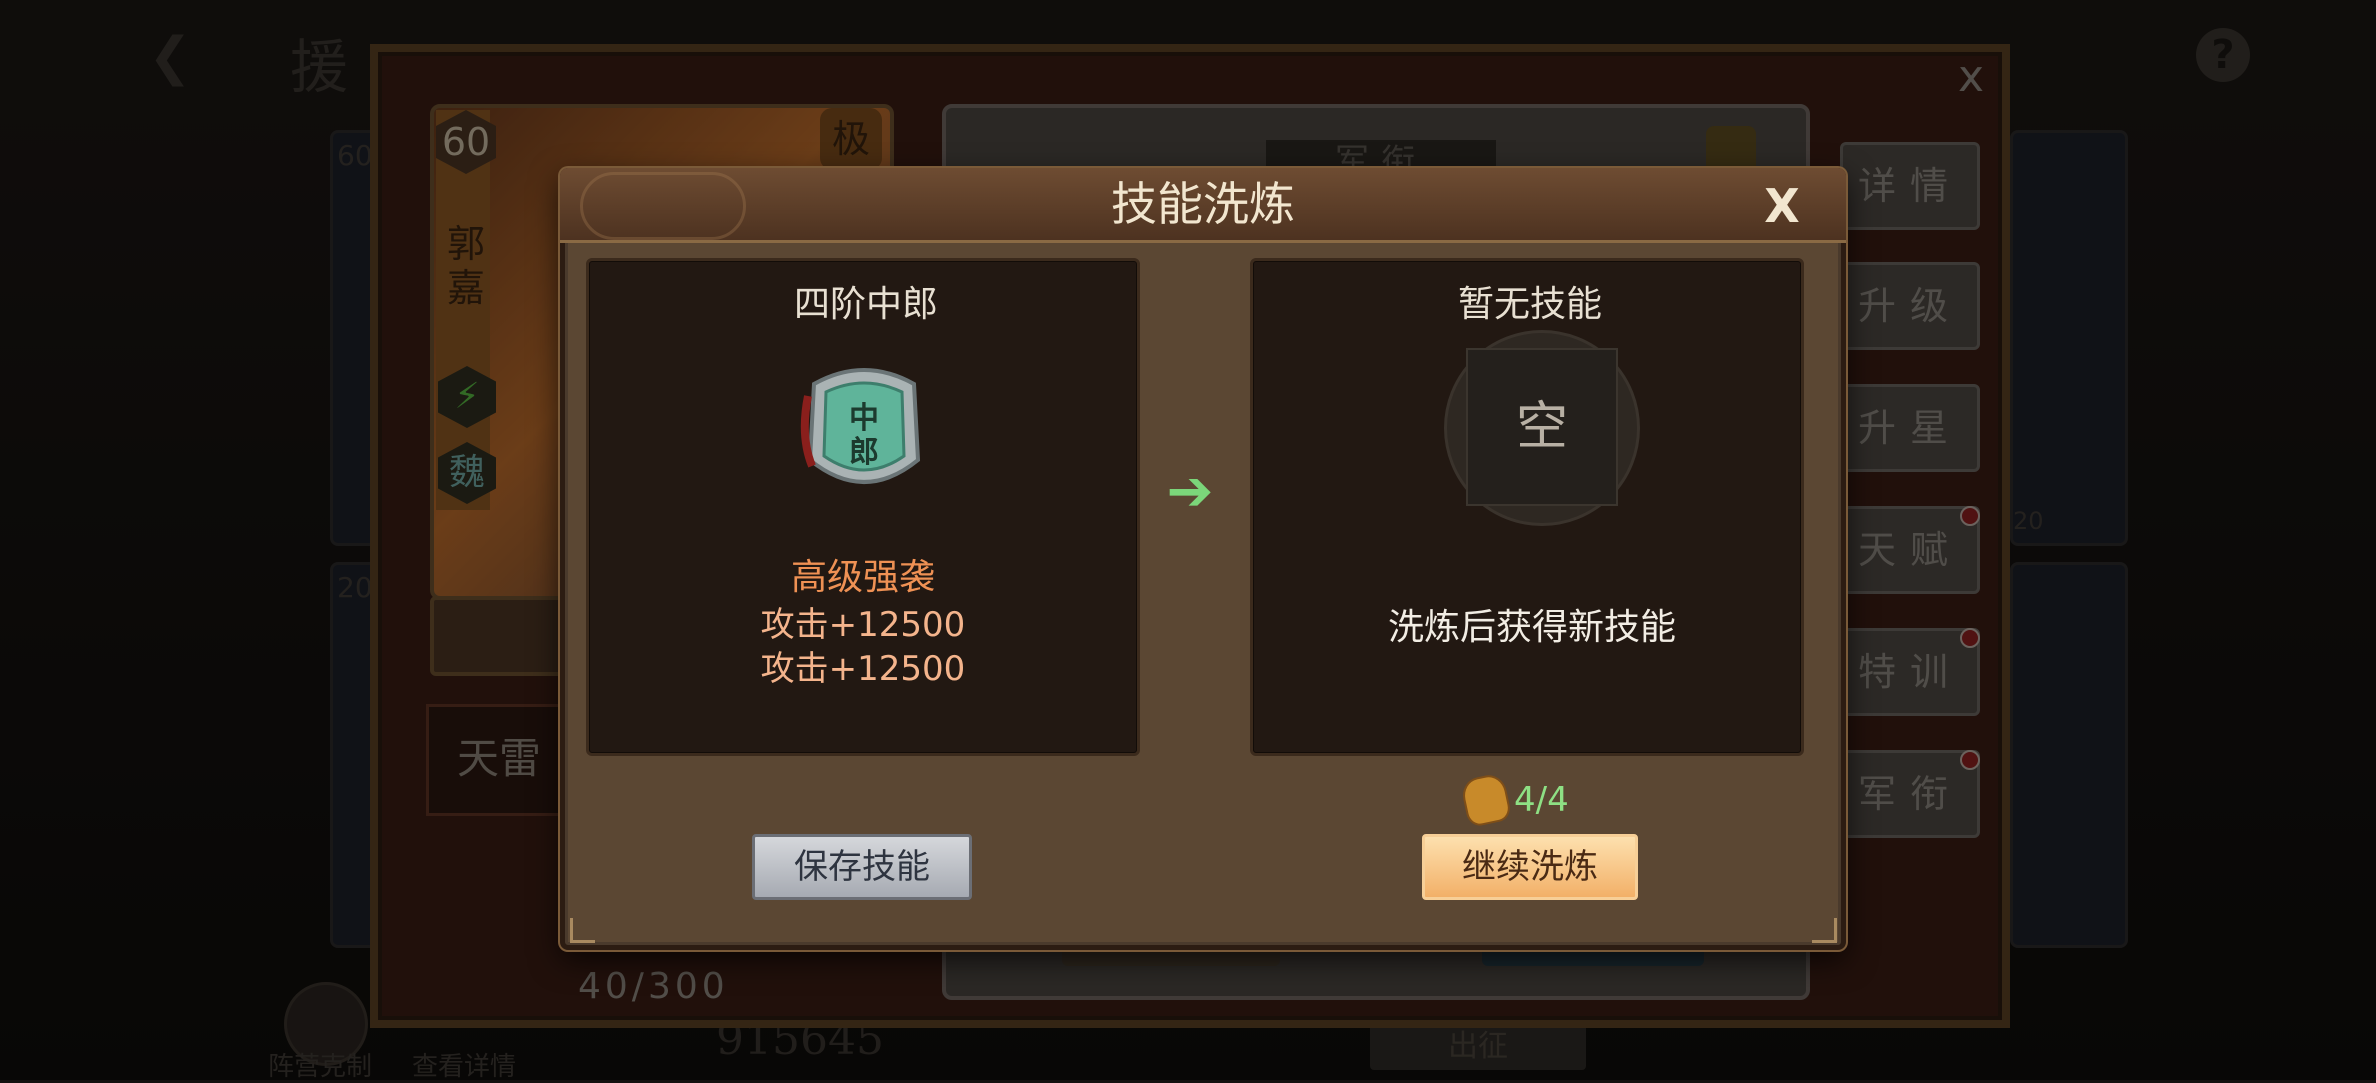 The width and height of the screenshot is (2376, 1083). I want to click on arrow-right-icon: ➔, so click(1190, 491).